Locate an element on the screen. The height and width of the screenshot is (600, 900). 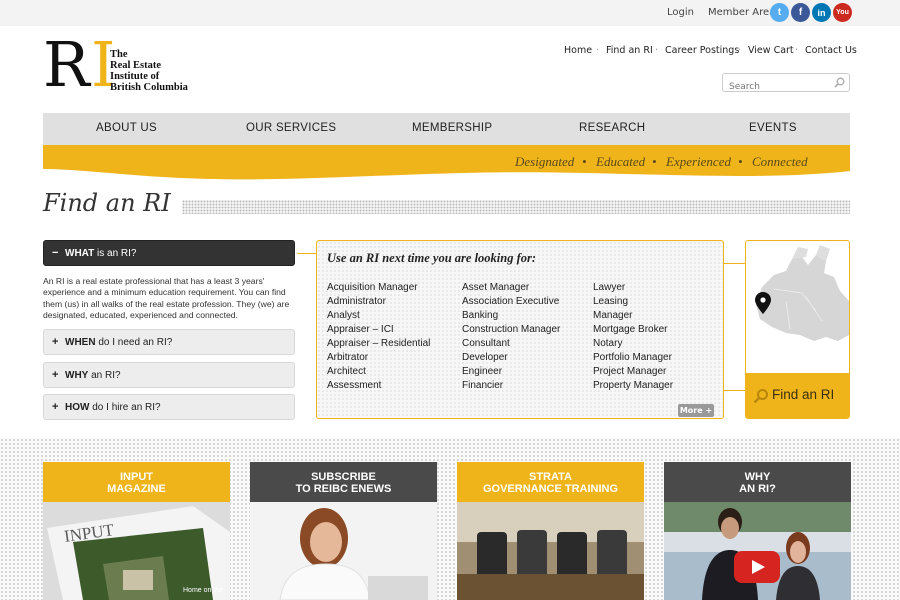
minus-icon: − is located at coordinates (55, 253).